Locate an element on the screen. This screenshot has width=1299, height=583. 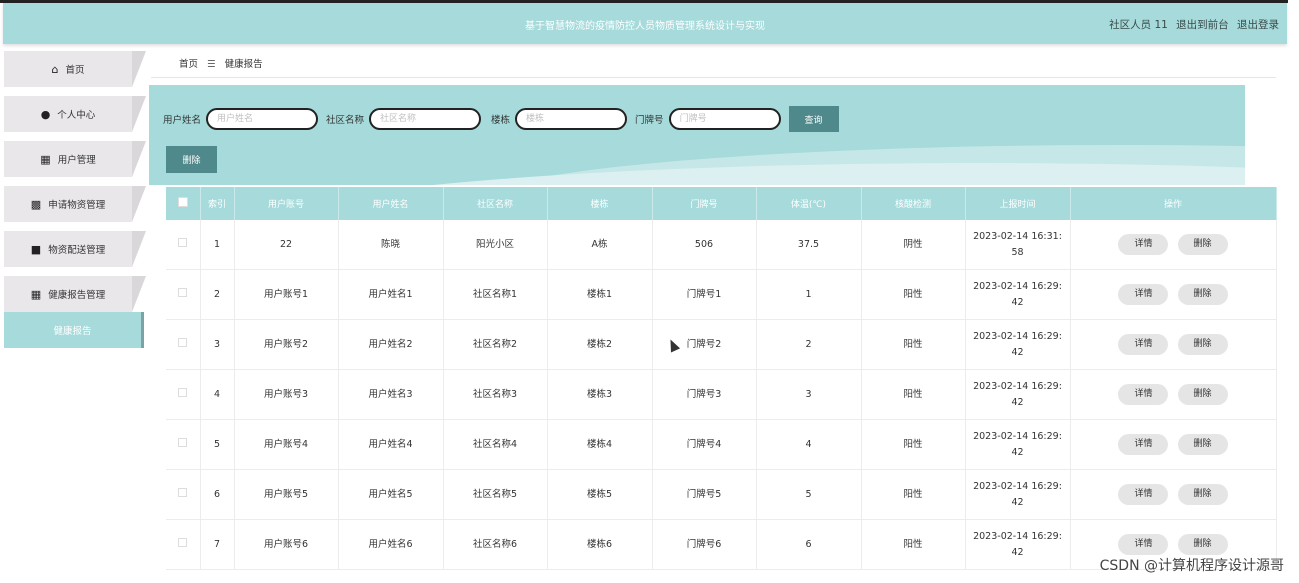
column-header: 楼栋 is located at coordinates (600, 203).